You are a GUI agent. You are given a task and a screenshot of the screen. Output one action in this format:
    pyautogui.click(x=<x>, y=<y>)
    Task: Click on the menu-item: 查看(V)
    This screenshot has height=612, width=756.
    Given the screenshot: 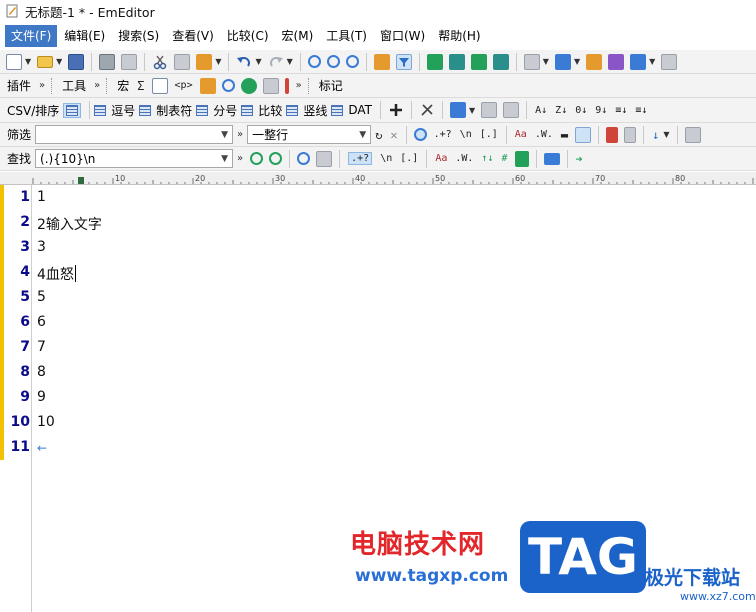 What is the action you would take?
    pyautogui.click(x=193, y=36)
    